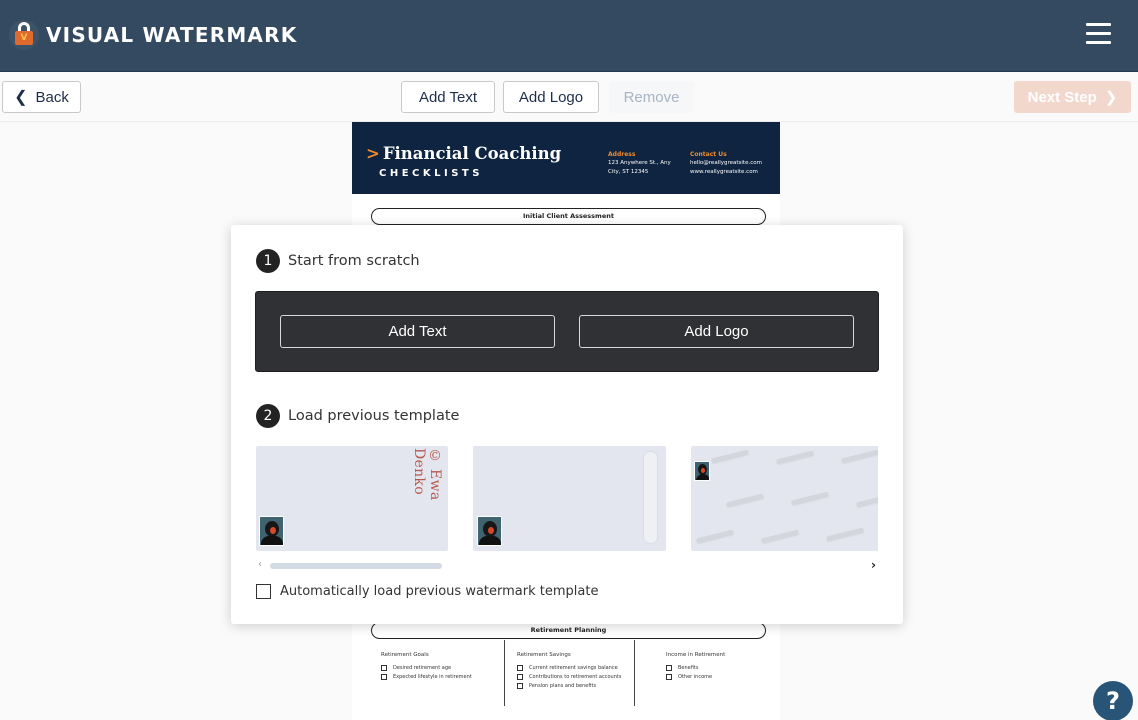 The image size is (1138, 720). Describe the element at coordinates (1111, 97) in the screenshot. I see `chevron-right-icon: ❯` at that location.